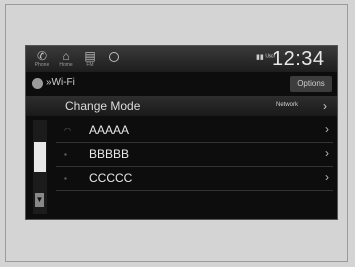 Image resolution: width=355 pixels, height=267 pixels. Describe the element at coordinates (40, 157) in the screenshot. I see `scroll-thumb` at that location.